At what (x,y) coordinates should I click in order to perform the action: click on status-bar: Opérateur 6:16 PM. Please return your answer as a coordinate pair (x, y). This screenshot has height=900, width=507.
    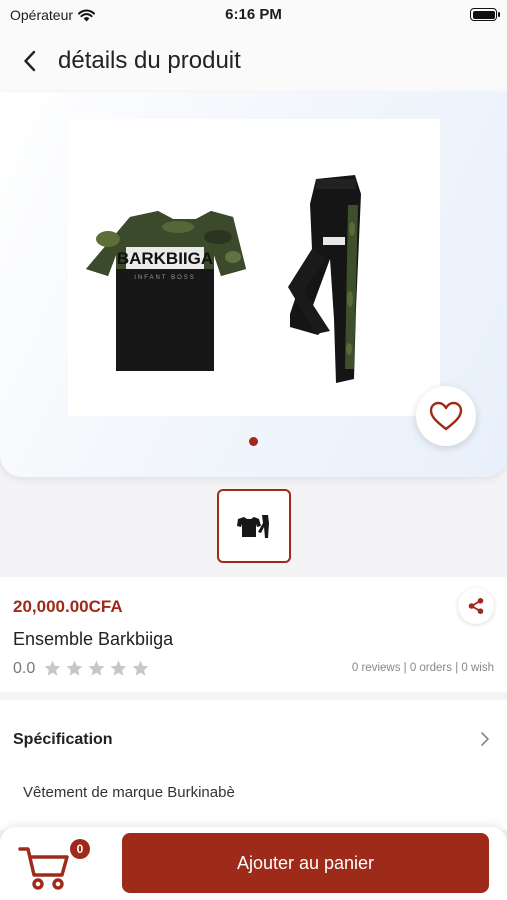
    Looking at the image, I should click on (253, 15).